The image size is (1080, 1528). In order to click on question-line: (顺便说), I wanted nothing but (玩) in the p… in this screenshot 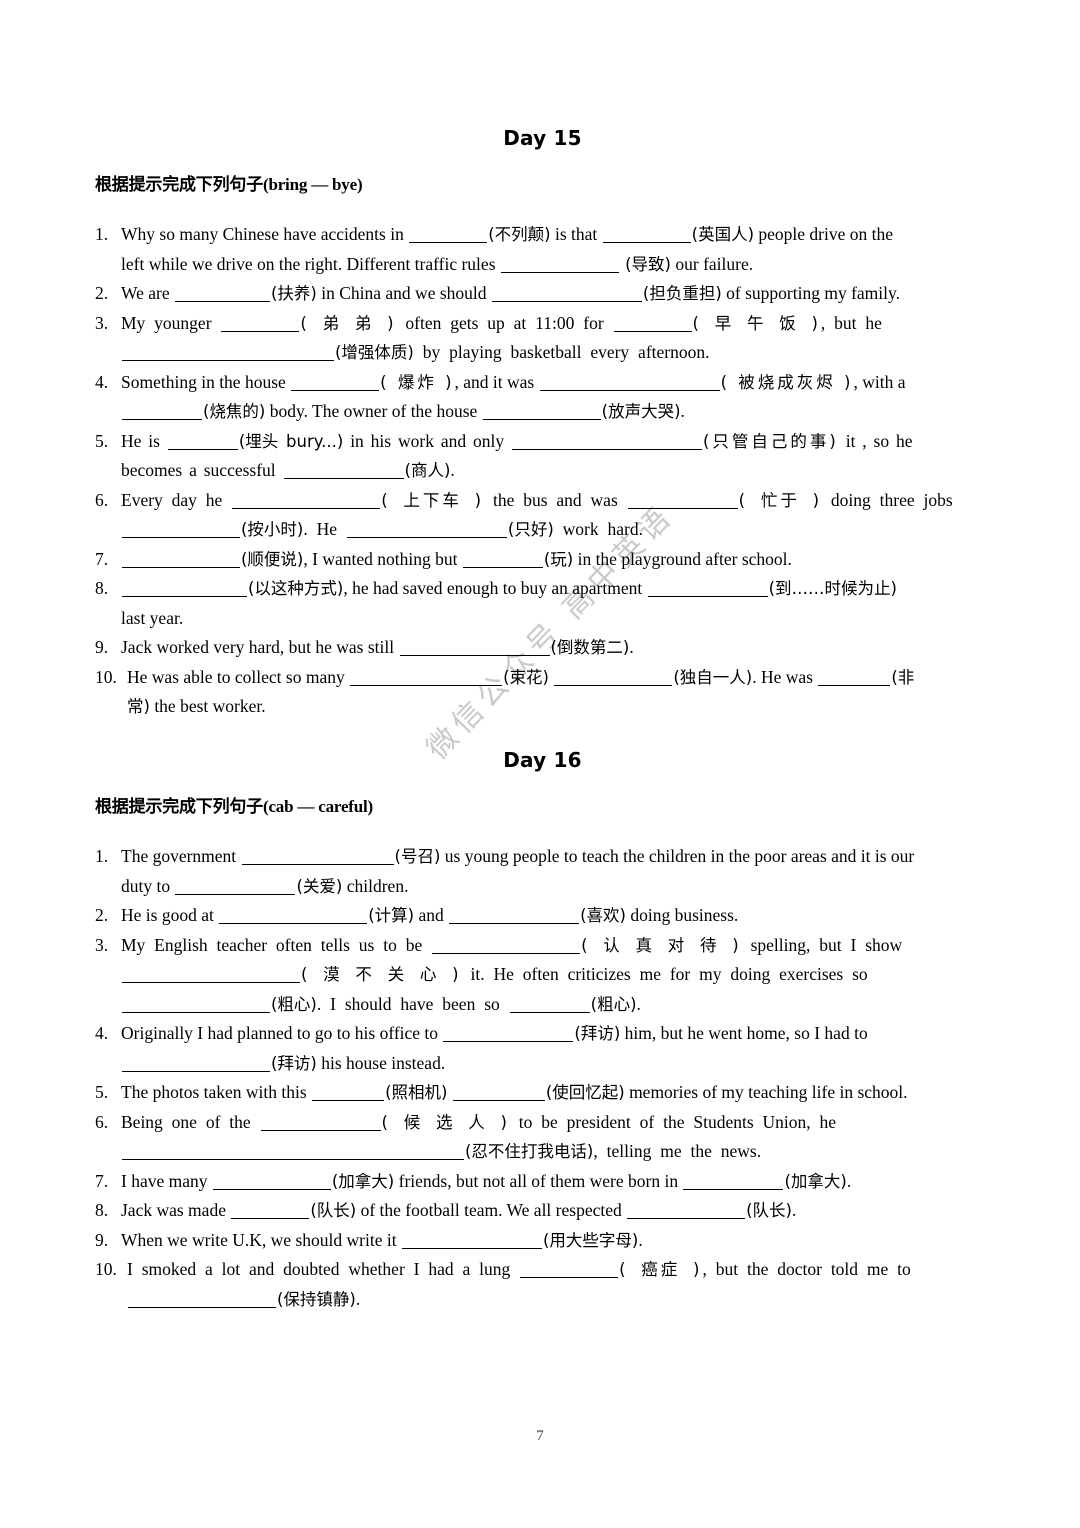, I will do `click(555, 560)`.